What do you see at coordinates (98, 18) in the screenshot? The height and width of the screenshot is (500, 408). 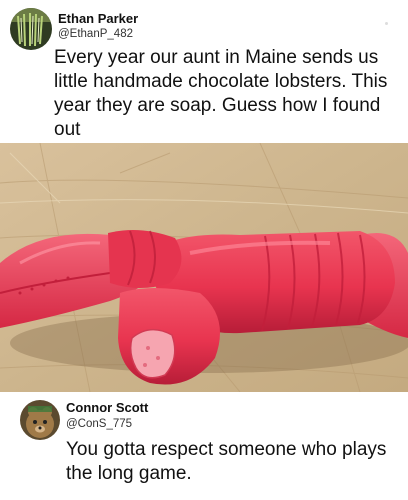 I see `author-name: Ethan Parker` at bounding box center [98, 18].